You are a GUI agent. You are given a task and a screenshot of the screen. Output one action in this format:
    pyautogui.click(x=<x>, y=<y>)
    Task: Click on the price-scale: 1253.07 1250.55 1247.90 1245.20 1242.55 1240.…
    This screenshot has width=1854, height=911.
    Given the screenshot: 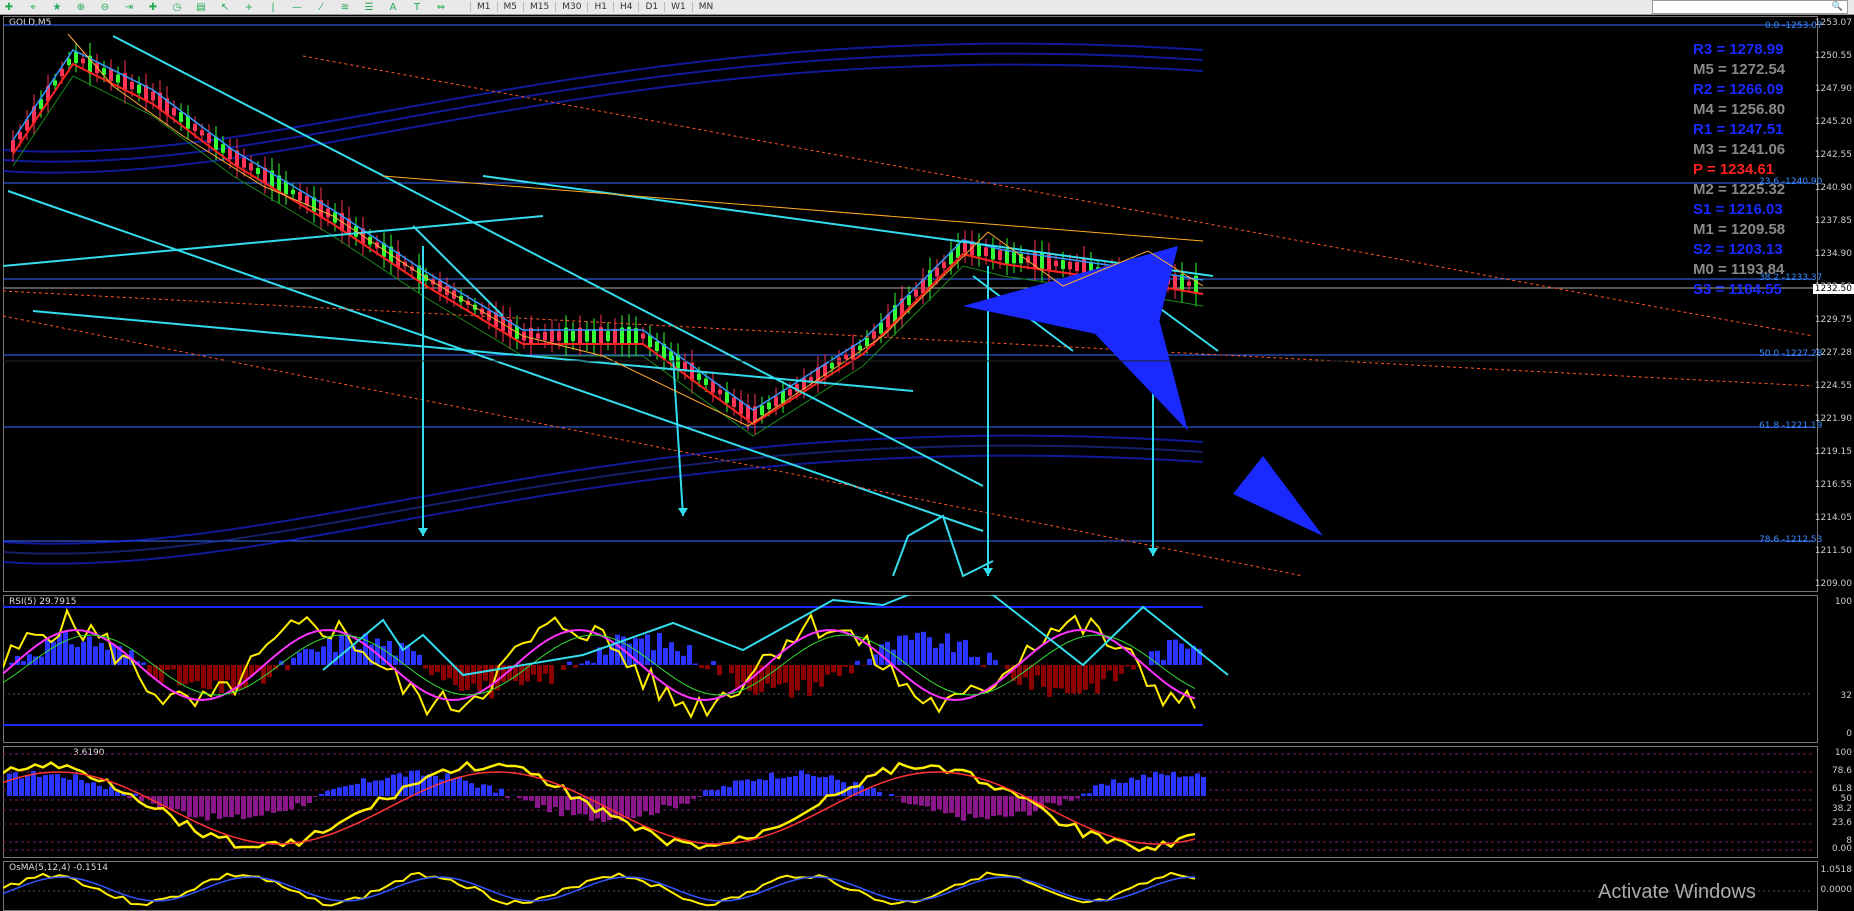 What is the action you would take?
    pyautogui.click(x=1833, y=304)
    